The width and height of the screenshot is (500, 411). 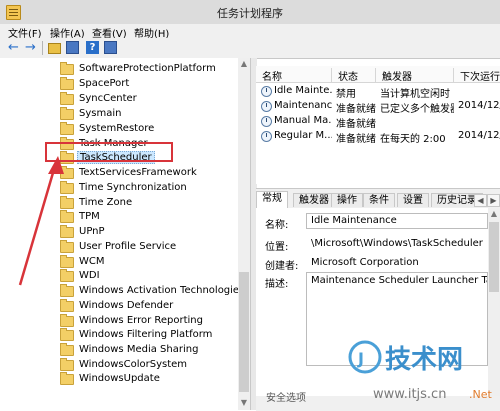 What do you see at coordinates (397, 221) in the screenshot?
I see `name-field: Idle Maintenance` at bounding box center [397, 221].